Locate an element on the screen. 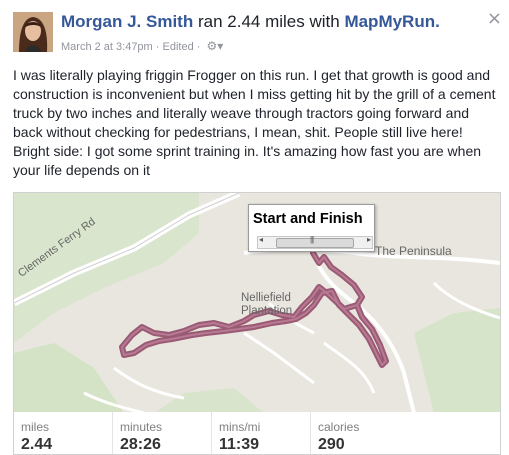  popup-title: Start and Finish is located at coordinates (308, 219).